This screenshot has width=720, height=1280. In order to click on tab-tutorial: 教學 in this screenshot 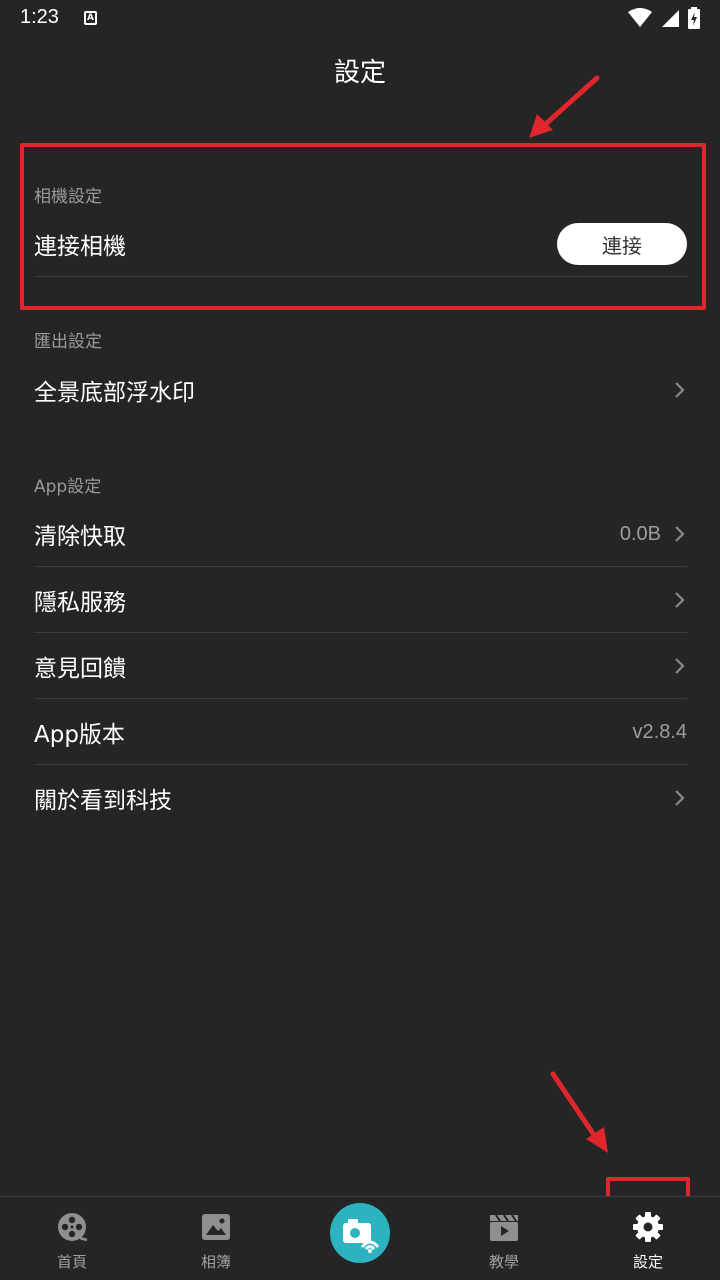, I will do `click(504, 1238)`.